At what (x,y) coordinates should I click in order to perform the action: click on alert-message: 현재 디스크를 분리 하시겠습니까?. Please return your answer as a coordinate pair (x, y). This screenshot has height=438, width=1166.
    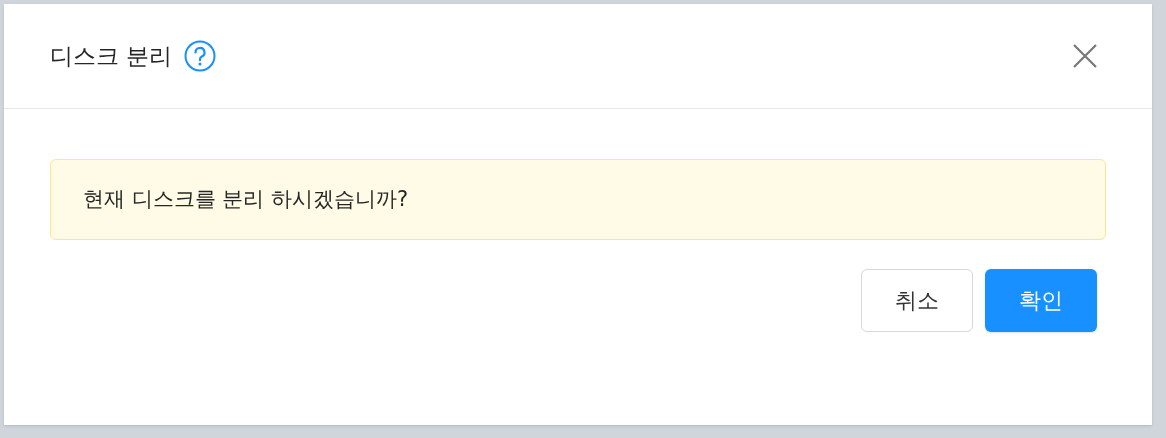
    Looking at the image, I should click on (246, 199).